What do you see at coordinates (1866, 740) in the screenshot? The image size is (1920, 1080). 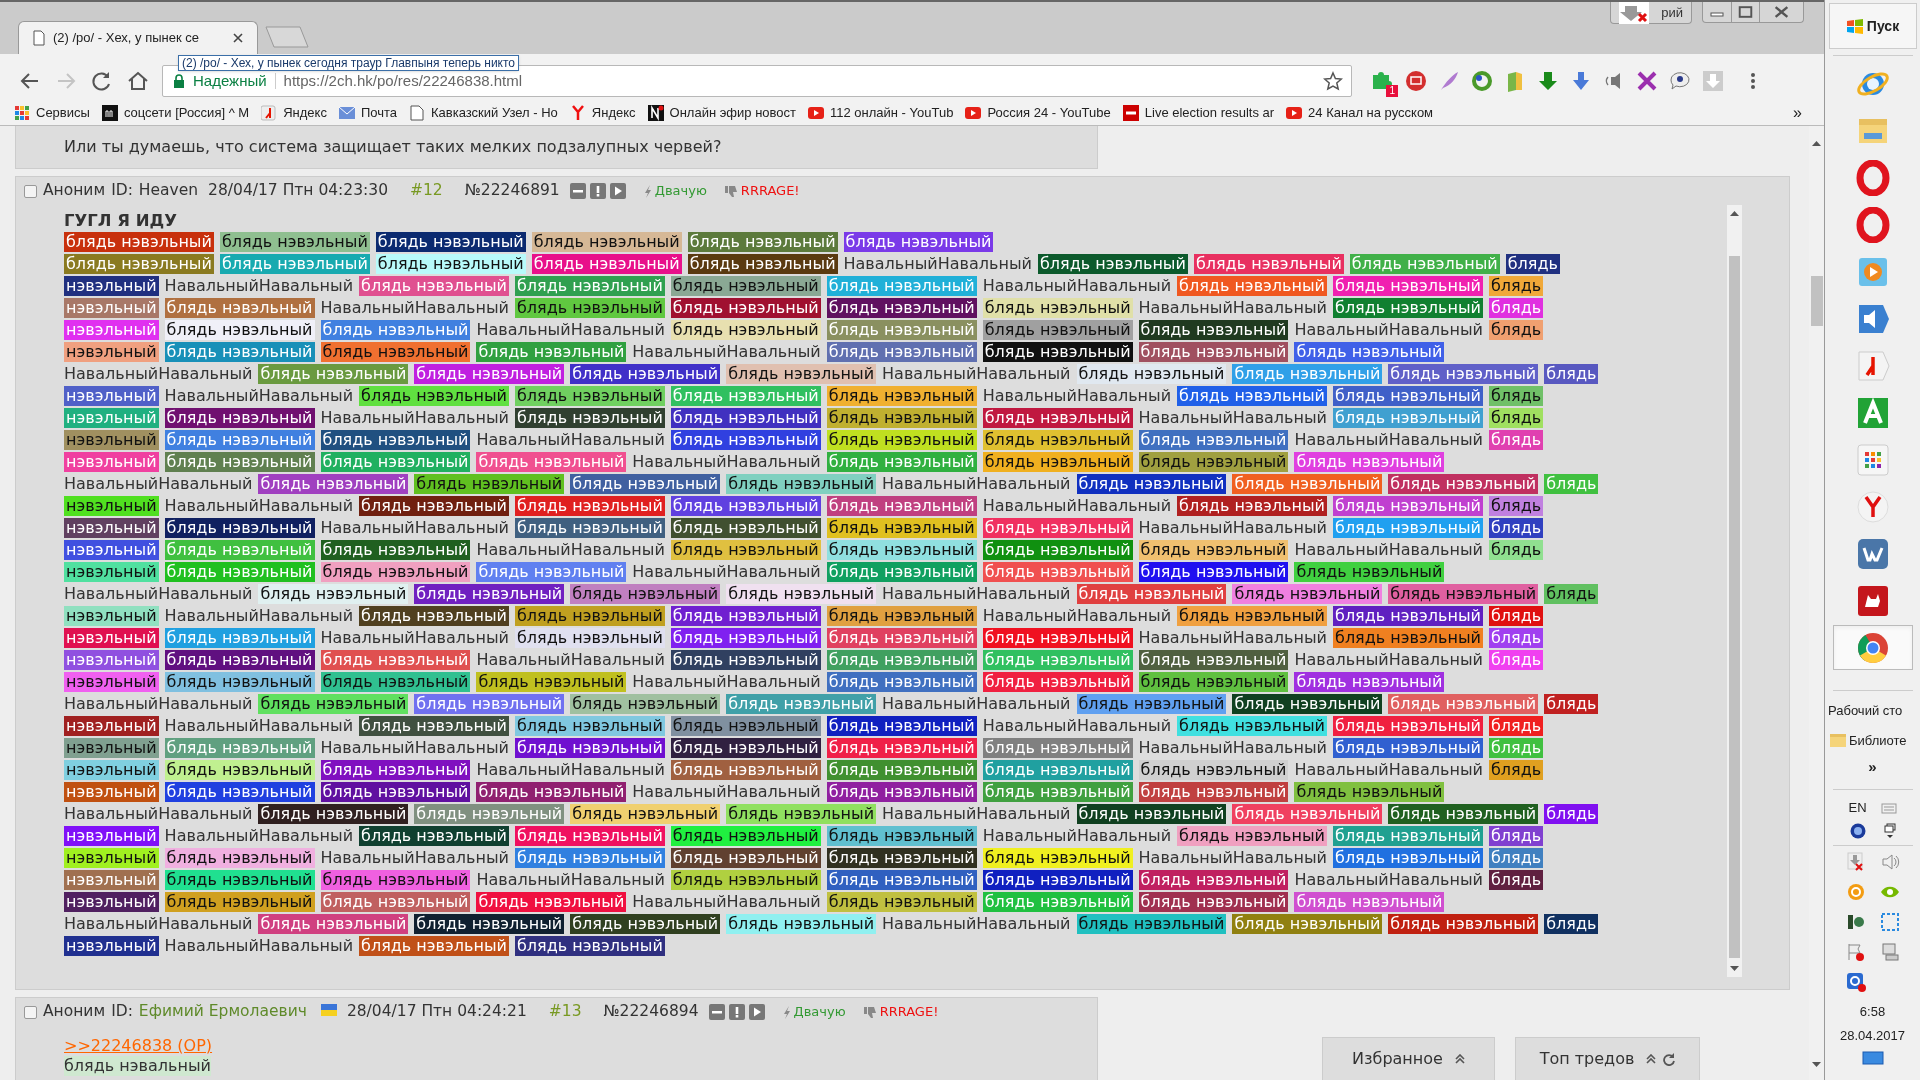 I see `library-button: Библиоте` at bounding box center [1866, 740].